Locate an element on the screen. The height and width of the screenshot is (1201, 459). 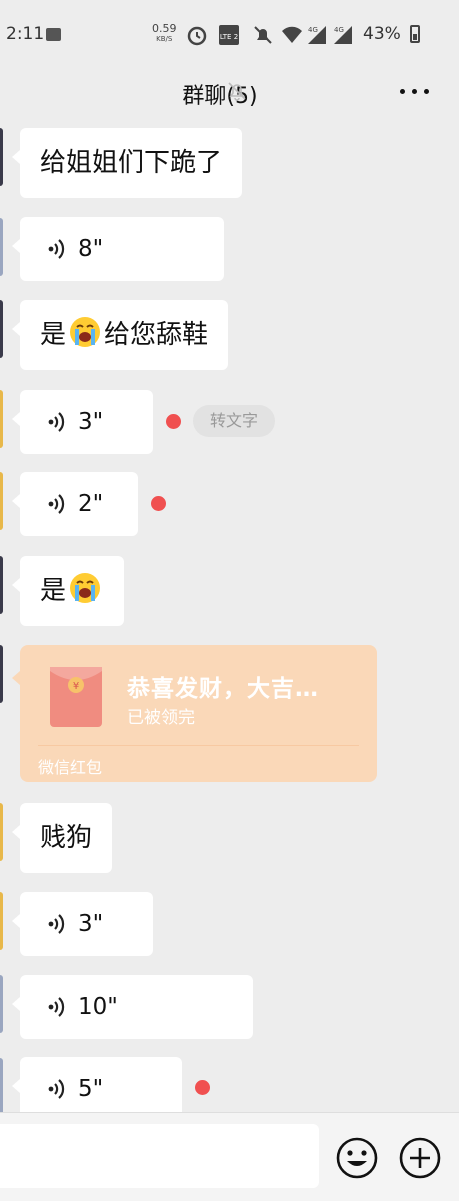
voice-message: 2" is located at coordinates (75, 504).